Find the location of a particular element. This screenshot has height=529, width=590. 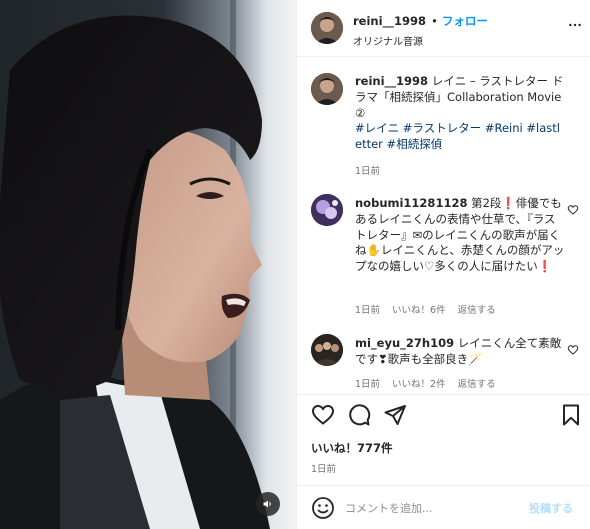

post-header: reini__1998 • フォロー オリジナル音源 is located at coordinates (443, 28).